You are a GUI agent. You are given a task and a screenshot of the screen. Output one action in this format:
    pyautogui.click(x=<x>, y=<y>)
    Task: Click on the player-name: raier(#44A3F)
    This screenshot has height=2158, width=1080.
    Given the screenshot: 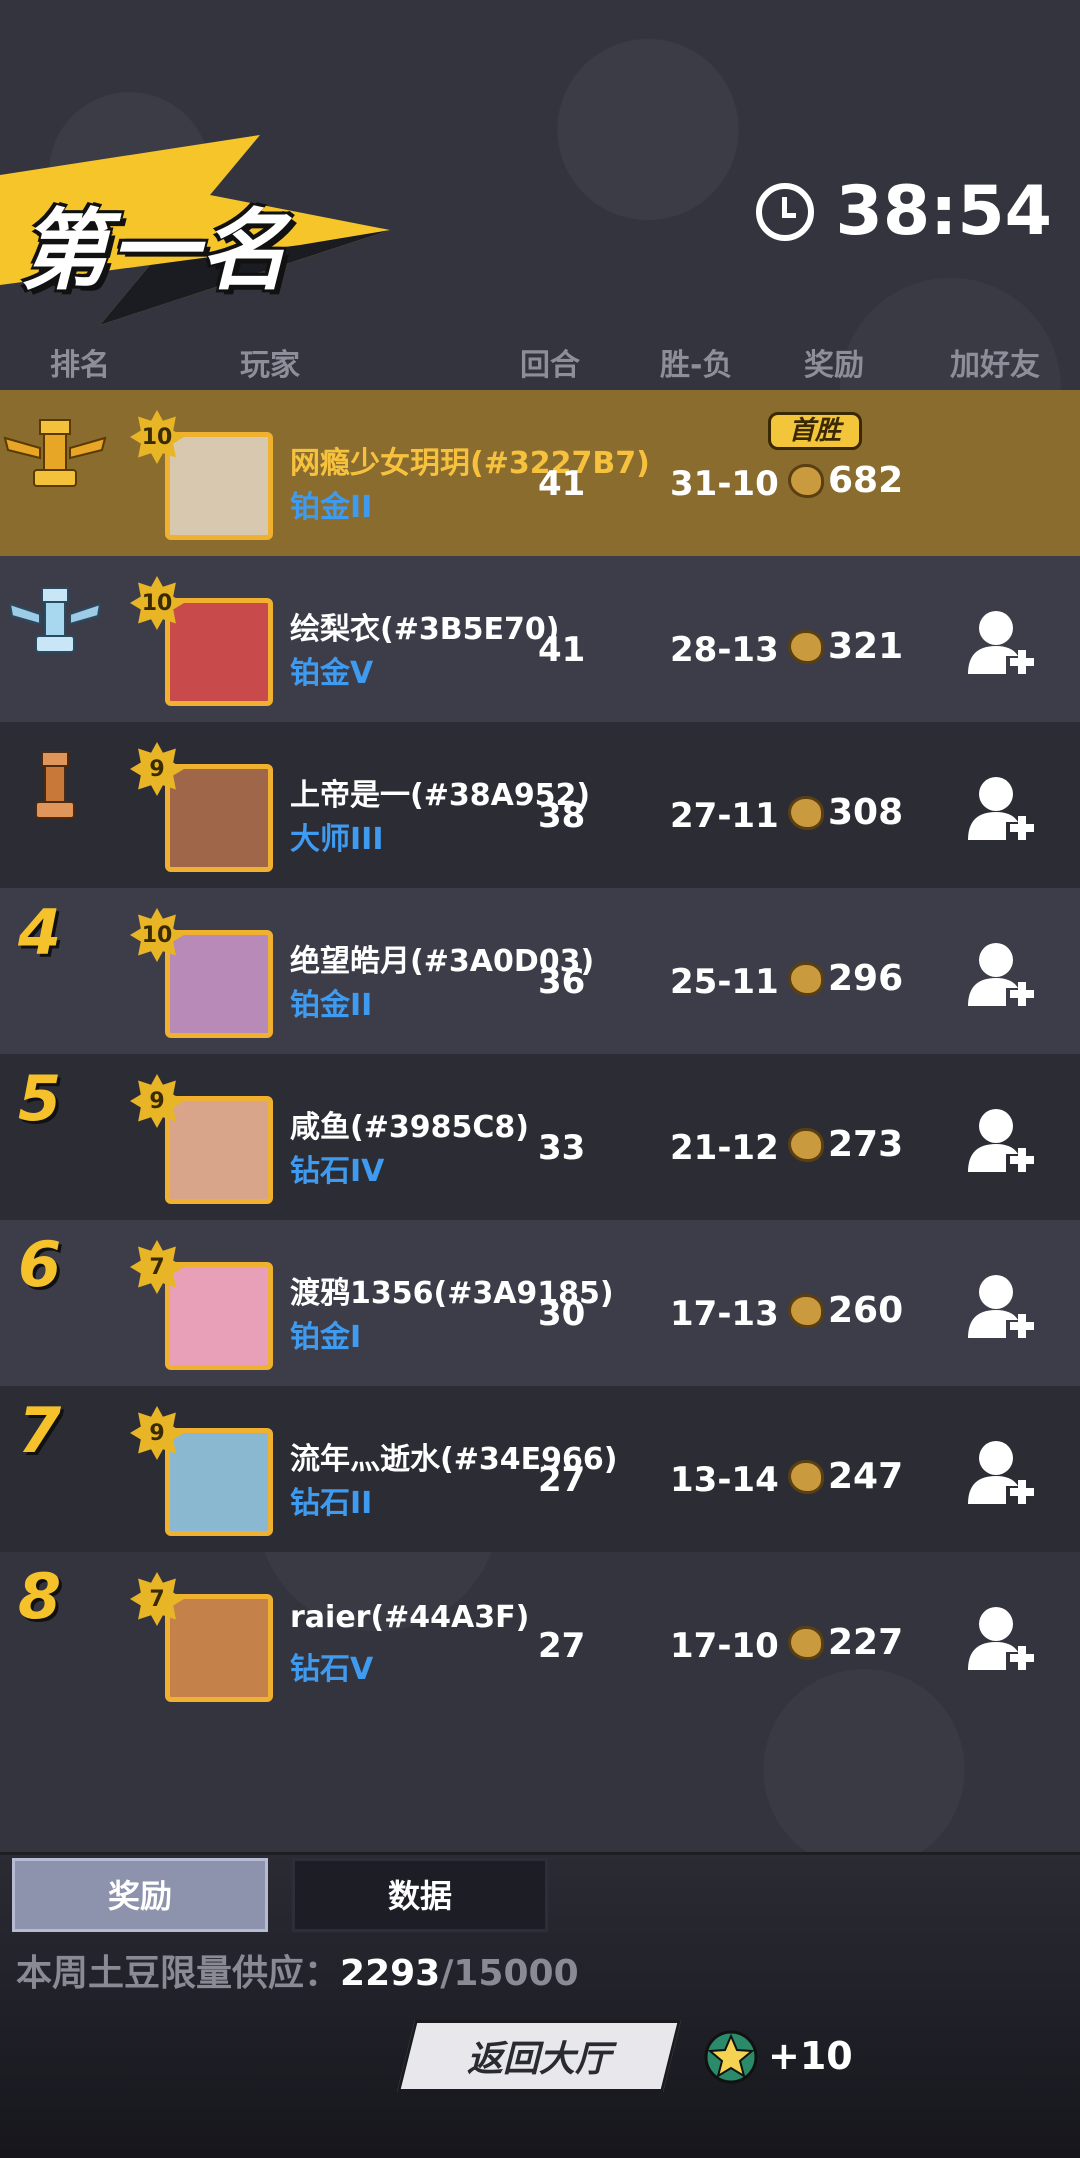 What is the action you would take?
    pyautogui.click(x=410, y=1617)
    